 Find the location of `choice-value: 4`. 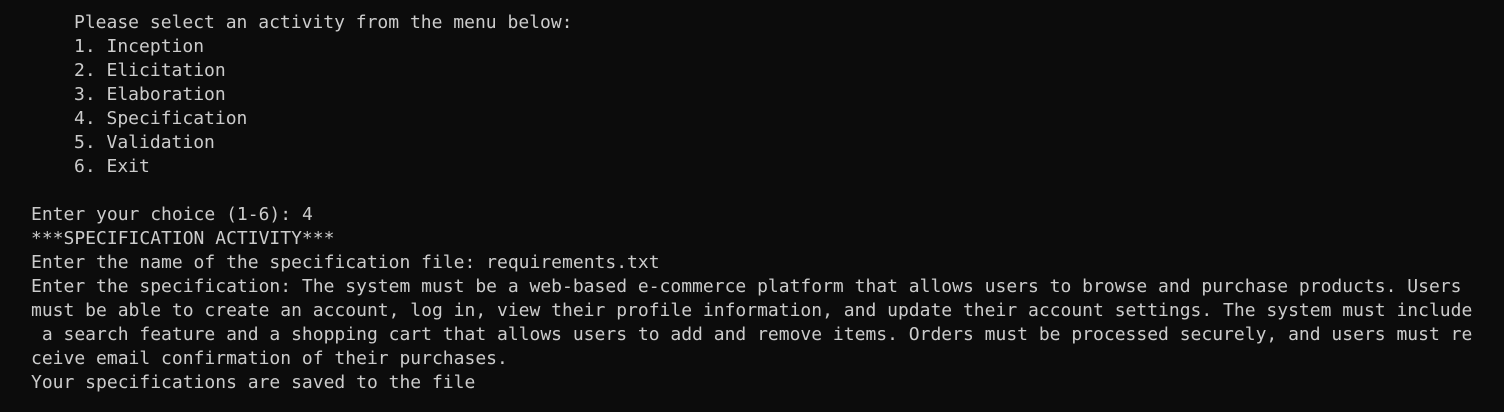

choice-value: 4 is located at coordinates (307, 214).